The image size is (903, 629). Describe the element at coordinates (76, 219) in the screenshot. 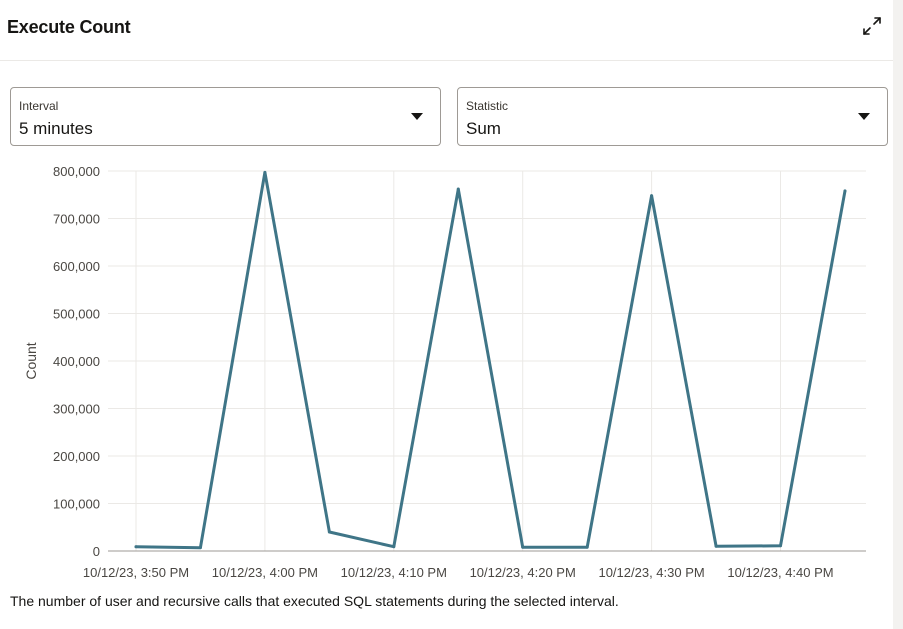

I see `y-tick-label: 700,000` at that location.